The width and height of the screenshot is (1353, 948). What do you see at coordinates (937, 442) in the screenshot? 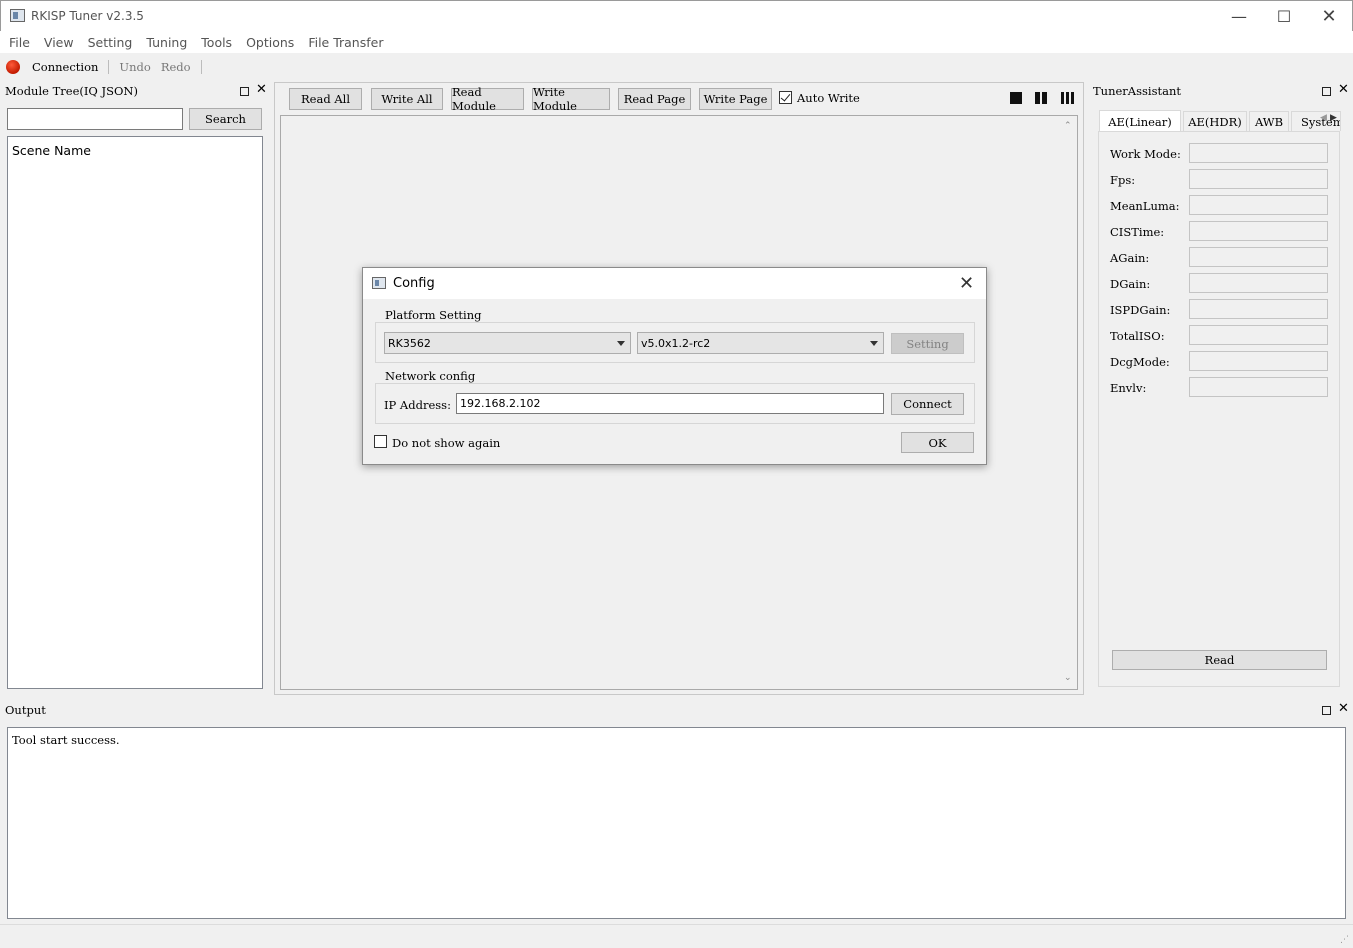
I see `ok-button: OK` at bounding box center [937, 442].